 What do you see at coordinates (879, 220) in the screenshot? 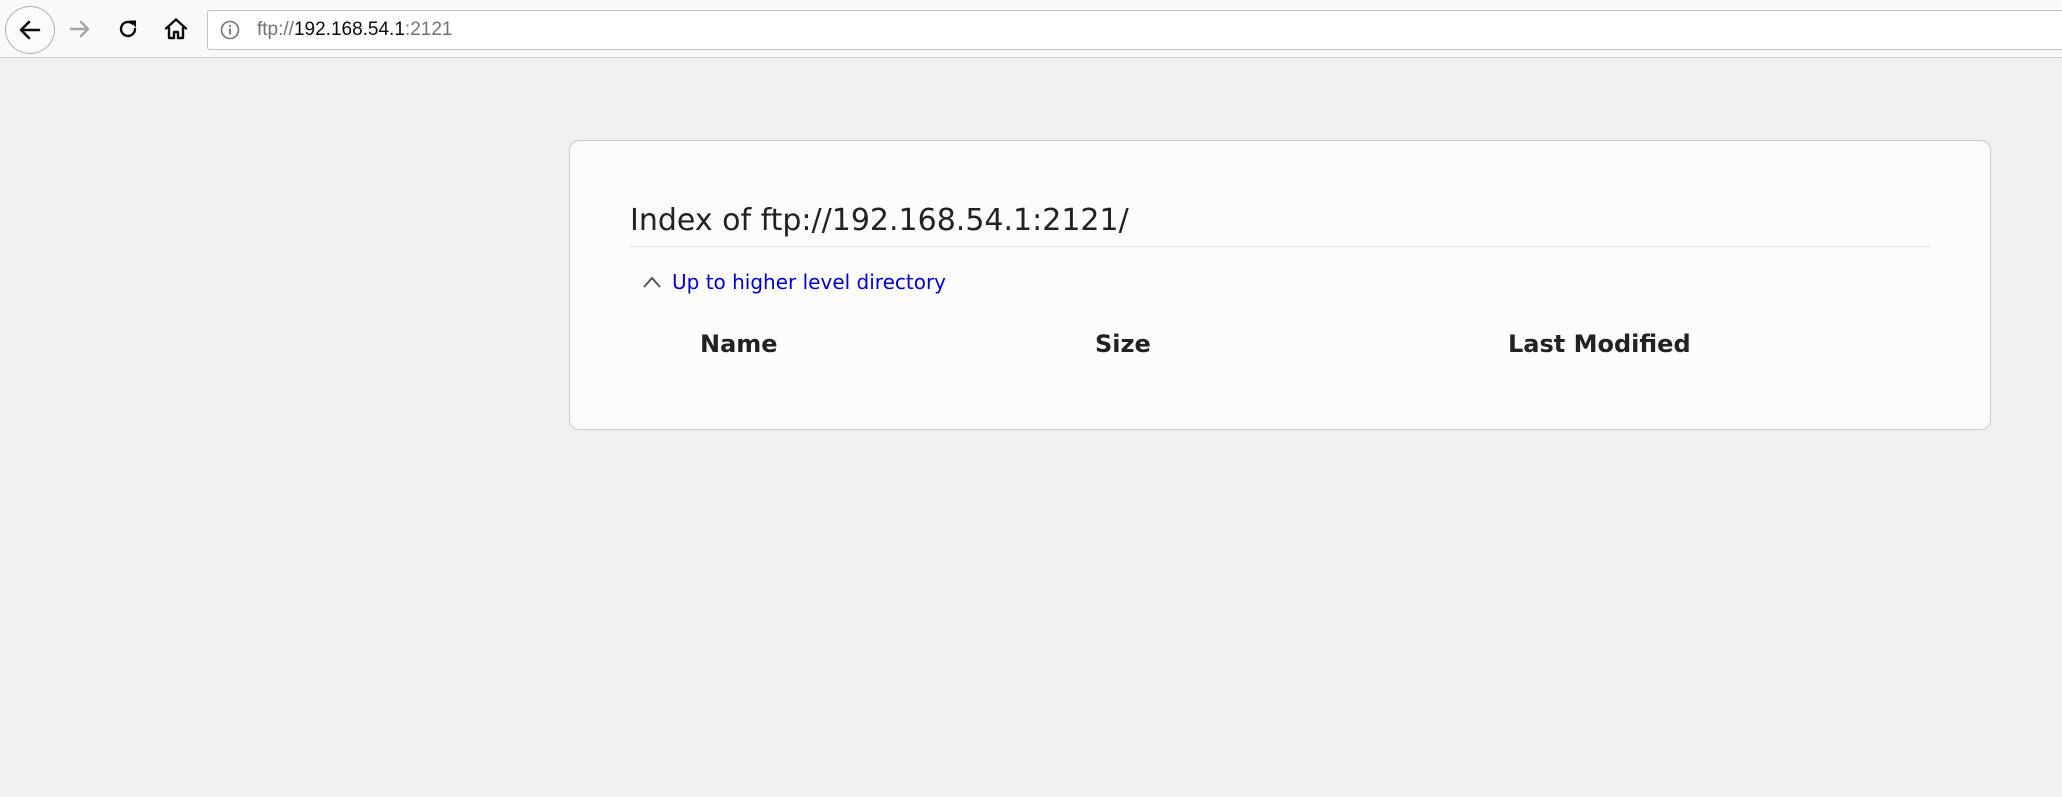
I see `page-title: Index of ftp://192.168.54.1:2121/` at bounding box center [879, 220].